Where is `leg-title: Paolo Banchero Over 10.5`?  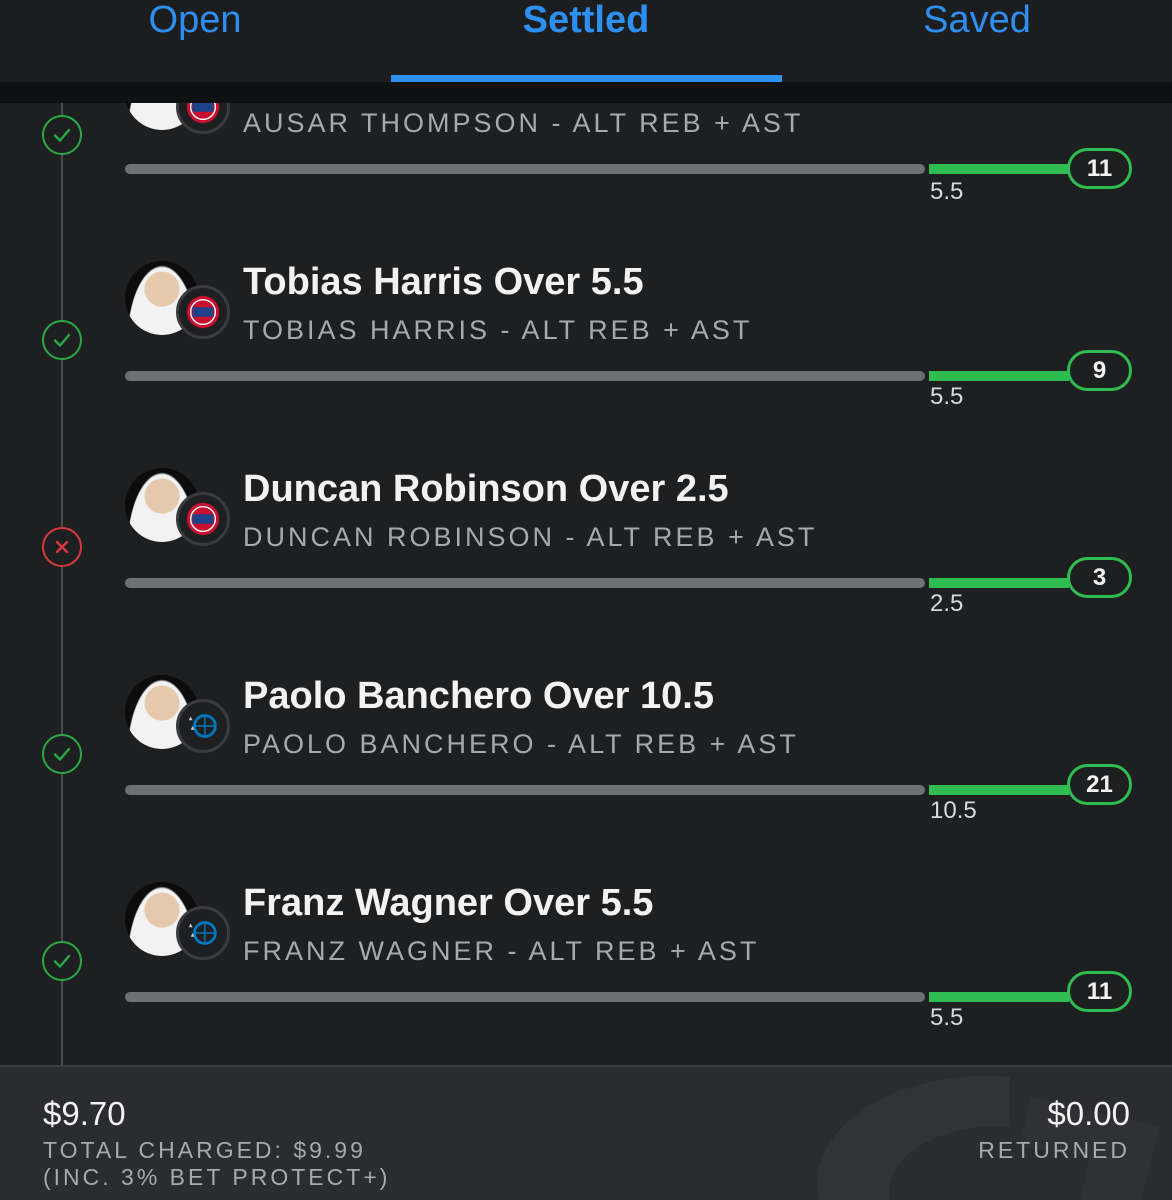 leg-title: Paolo Banchero Over 10.5 is located at coordinates (478, 696).